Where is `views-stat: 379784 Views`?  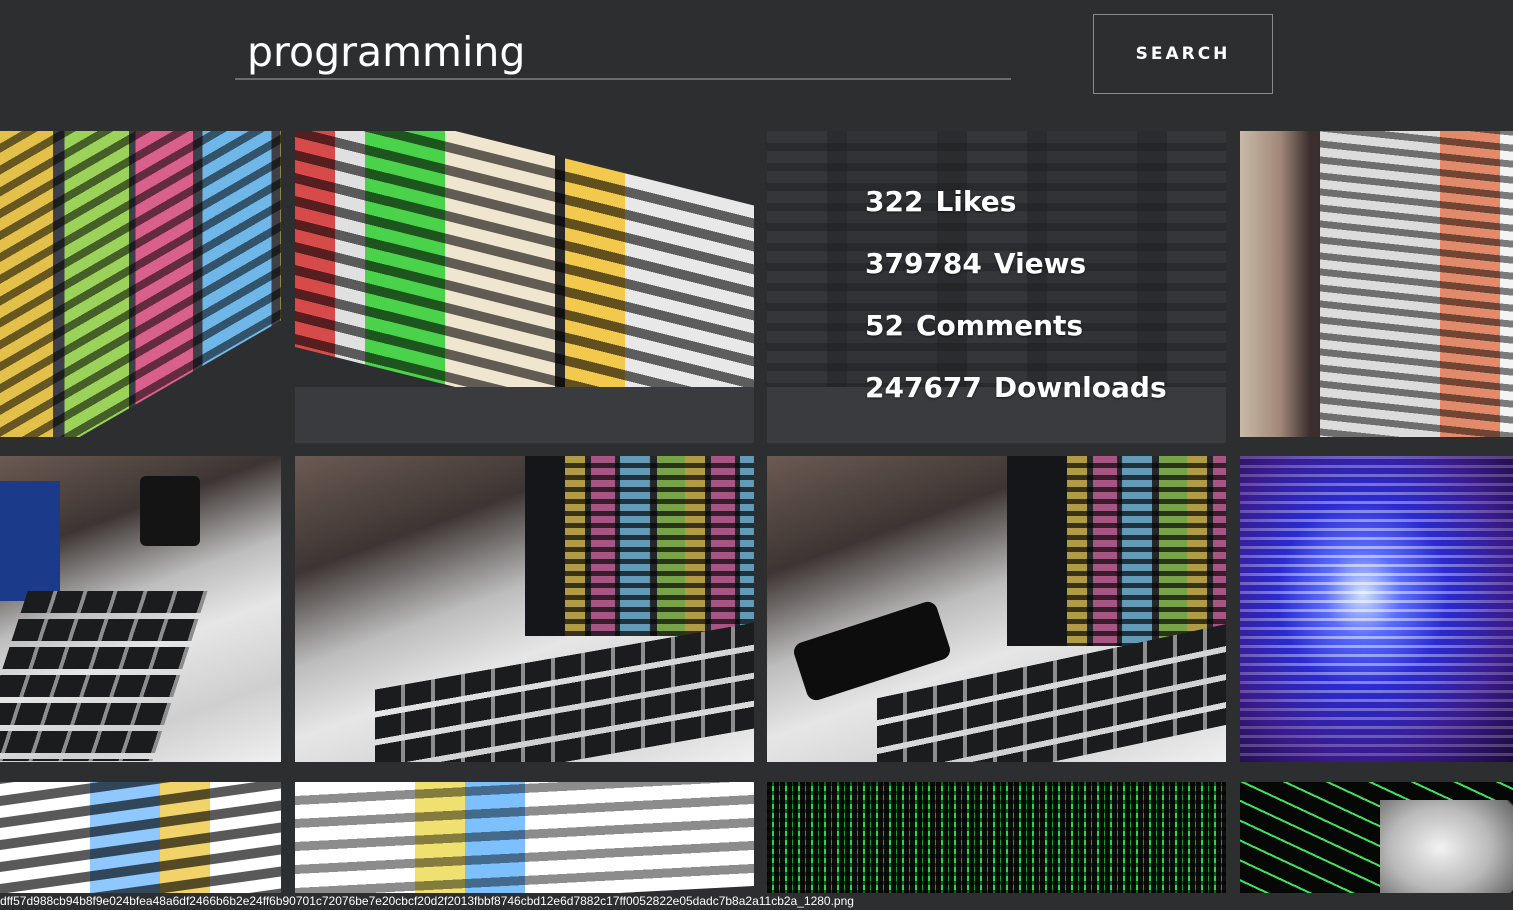 views-stat: 379784 Views is located at coordinates (1016, 264).